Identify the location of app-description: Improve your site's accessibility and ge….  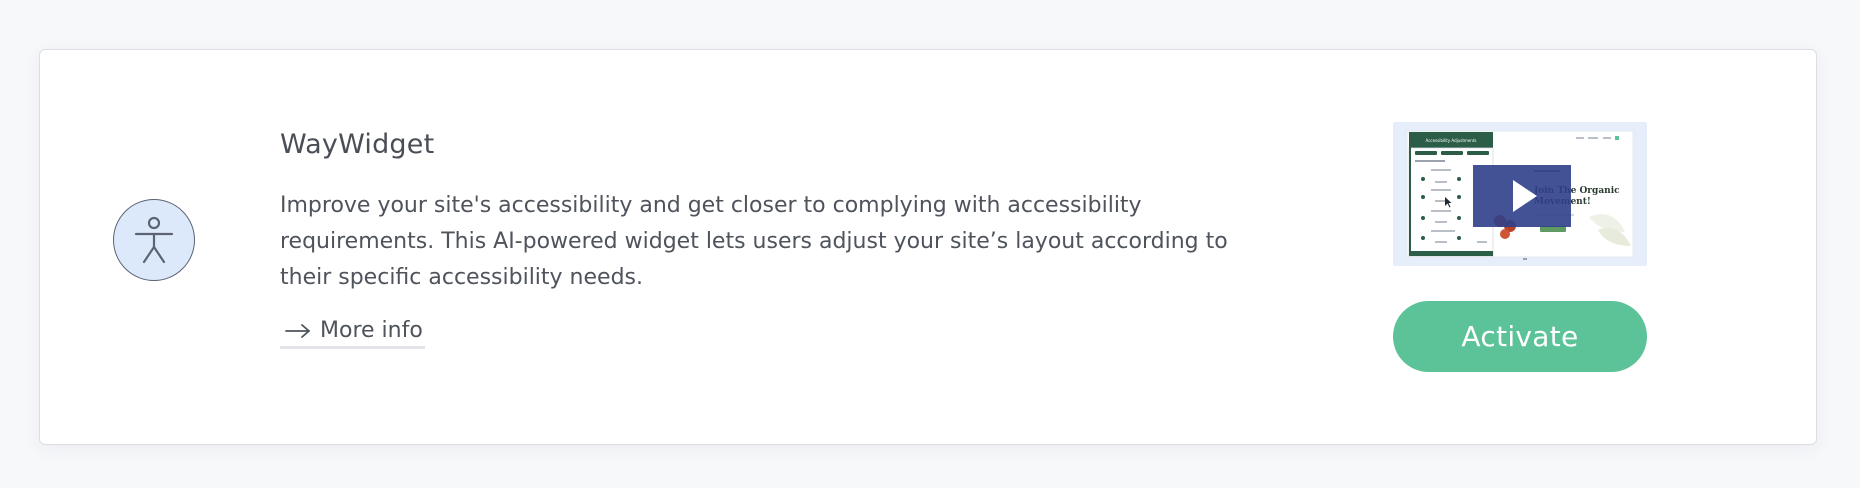
(754, 241).